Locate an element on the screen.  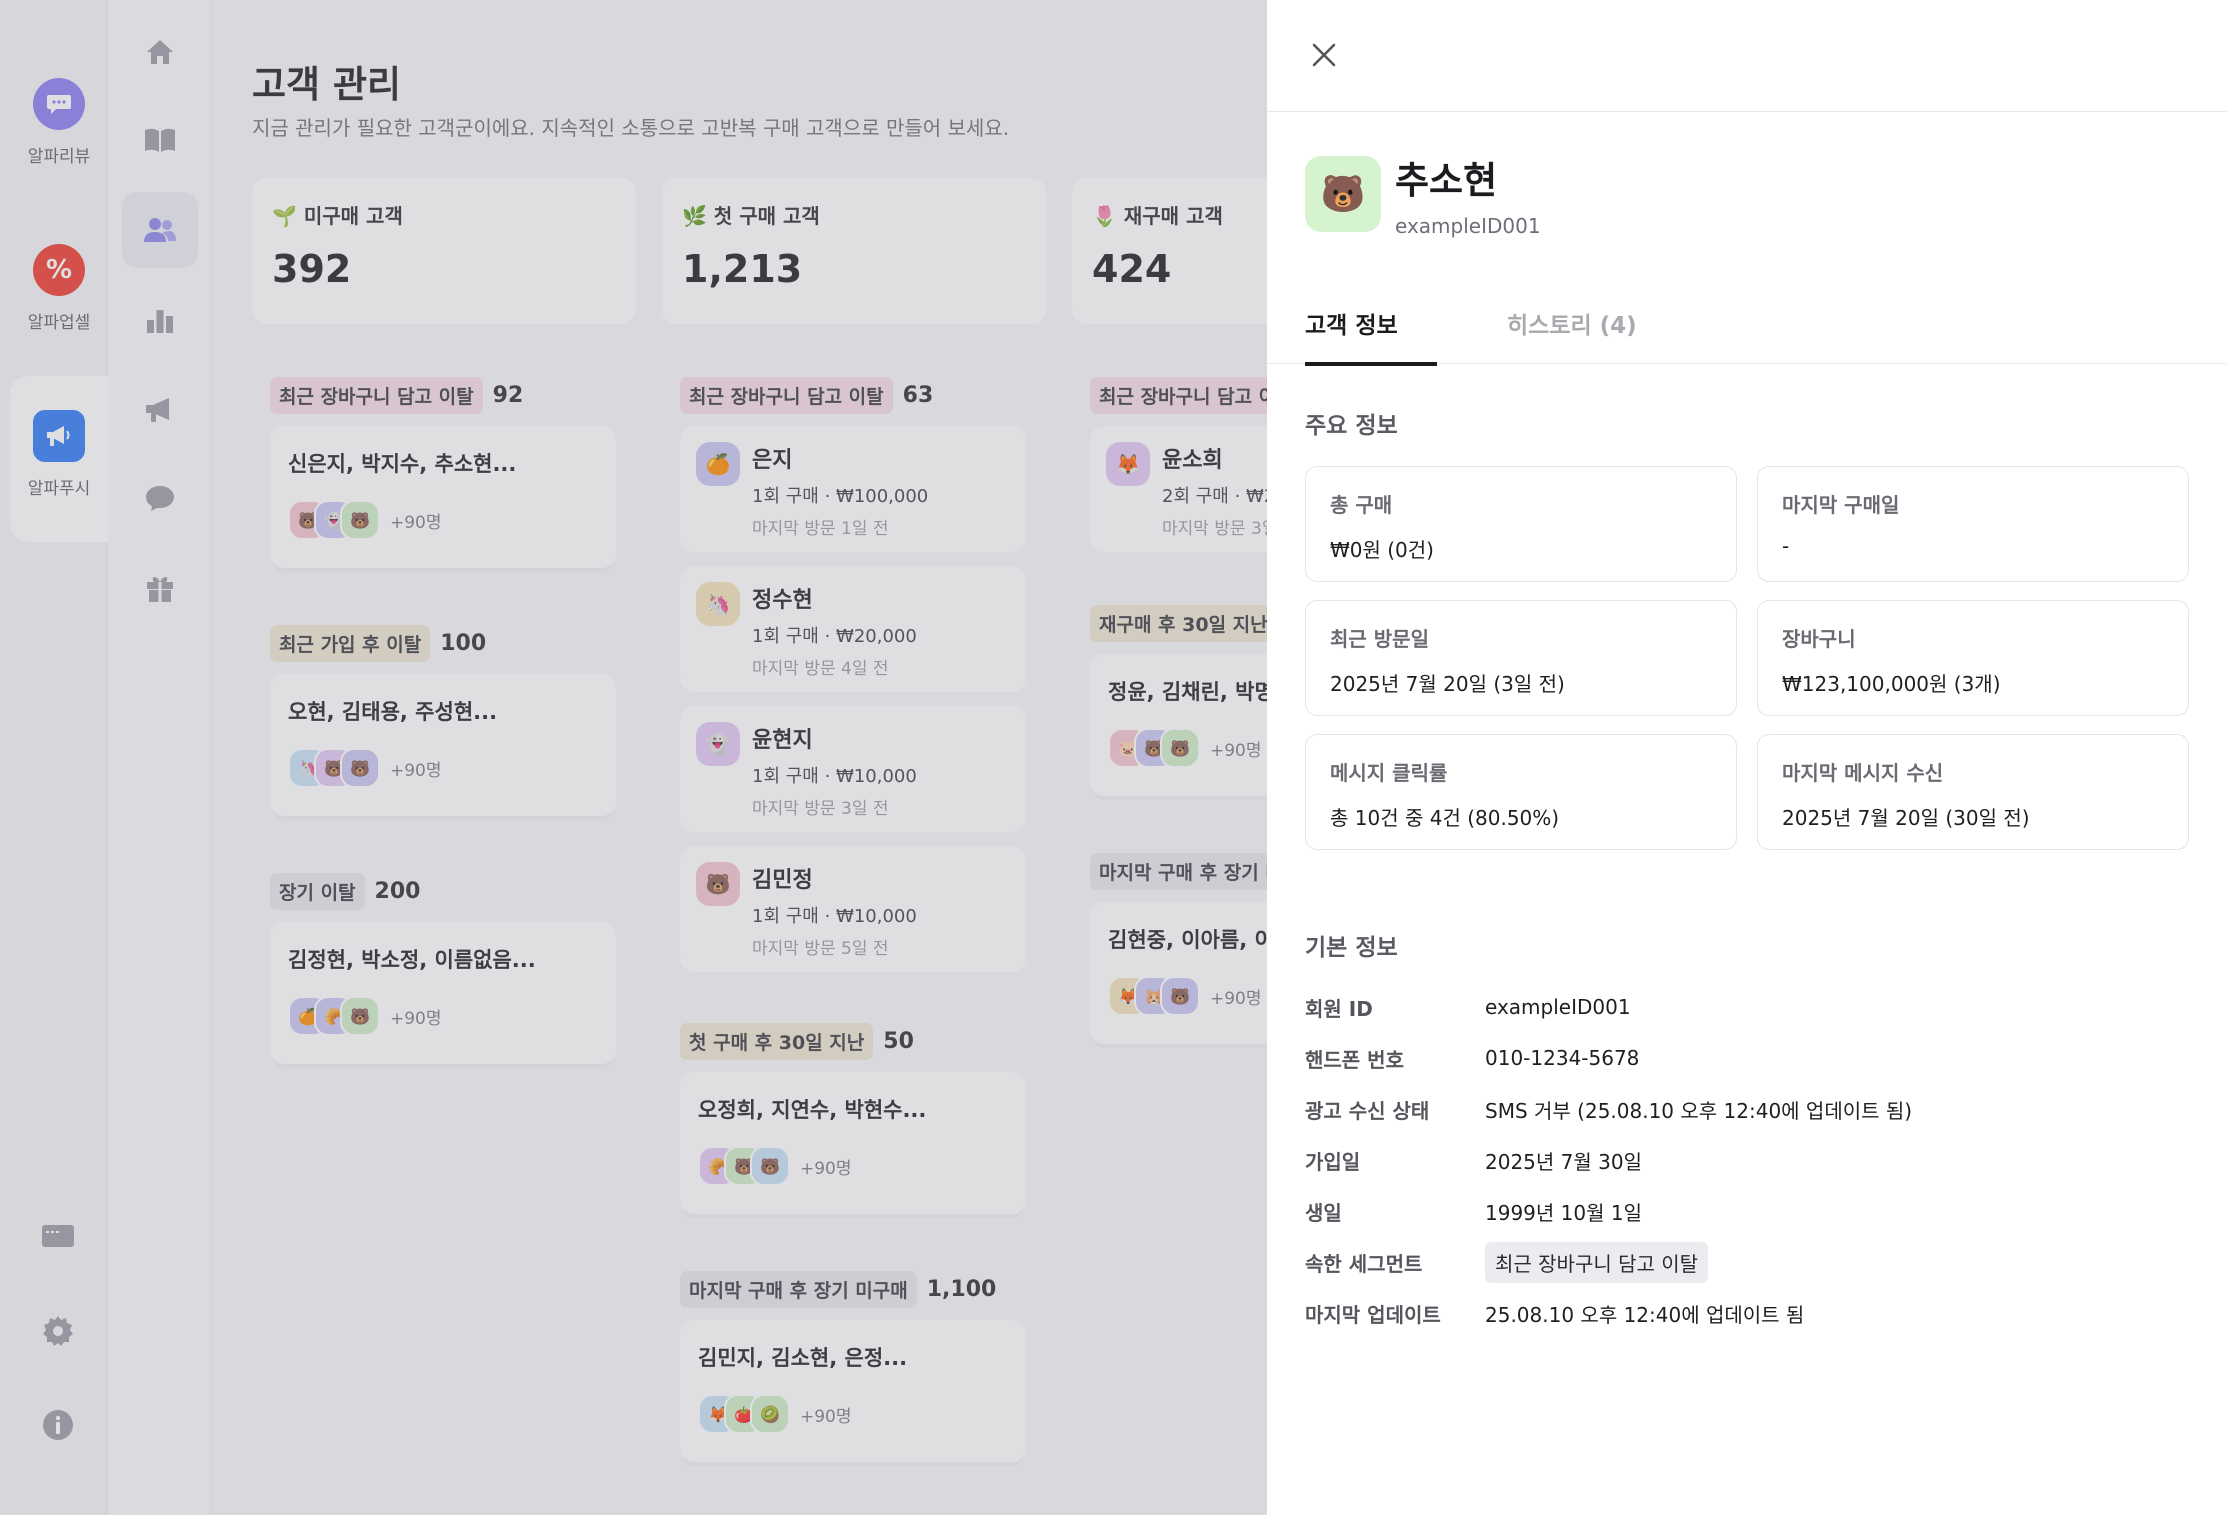
info-label: 장바구니 is located at coordinates (1819, 639).